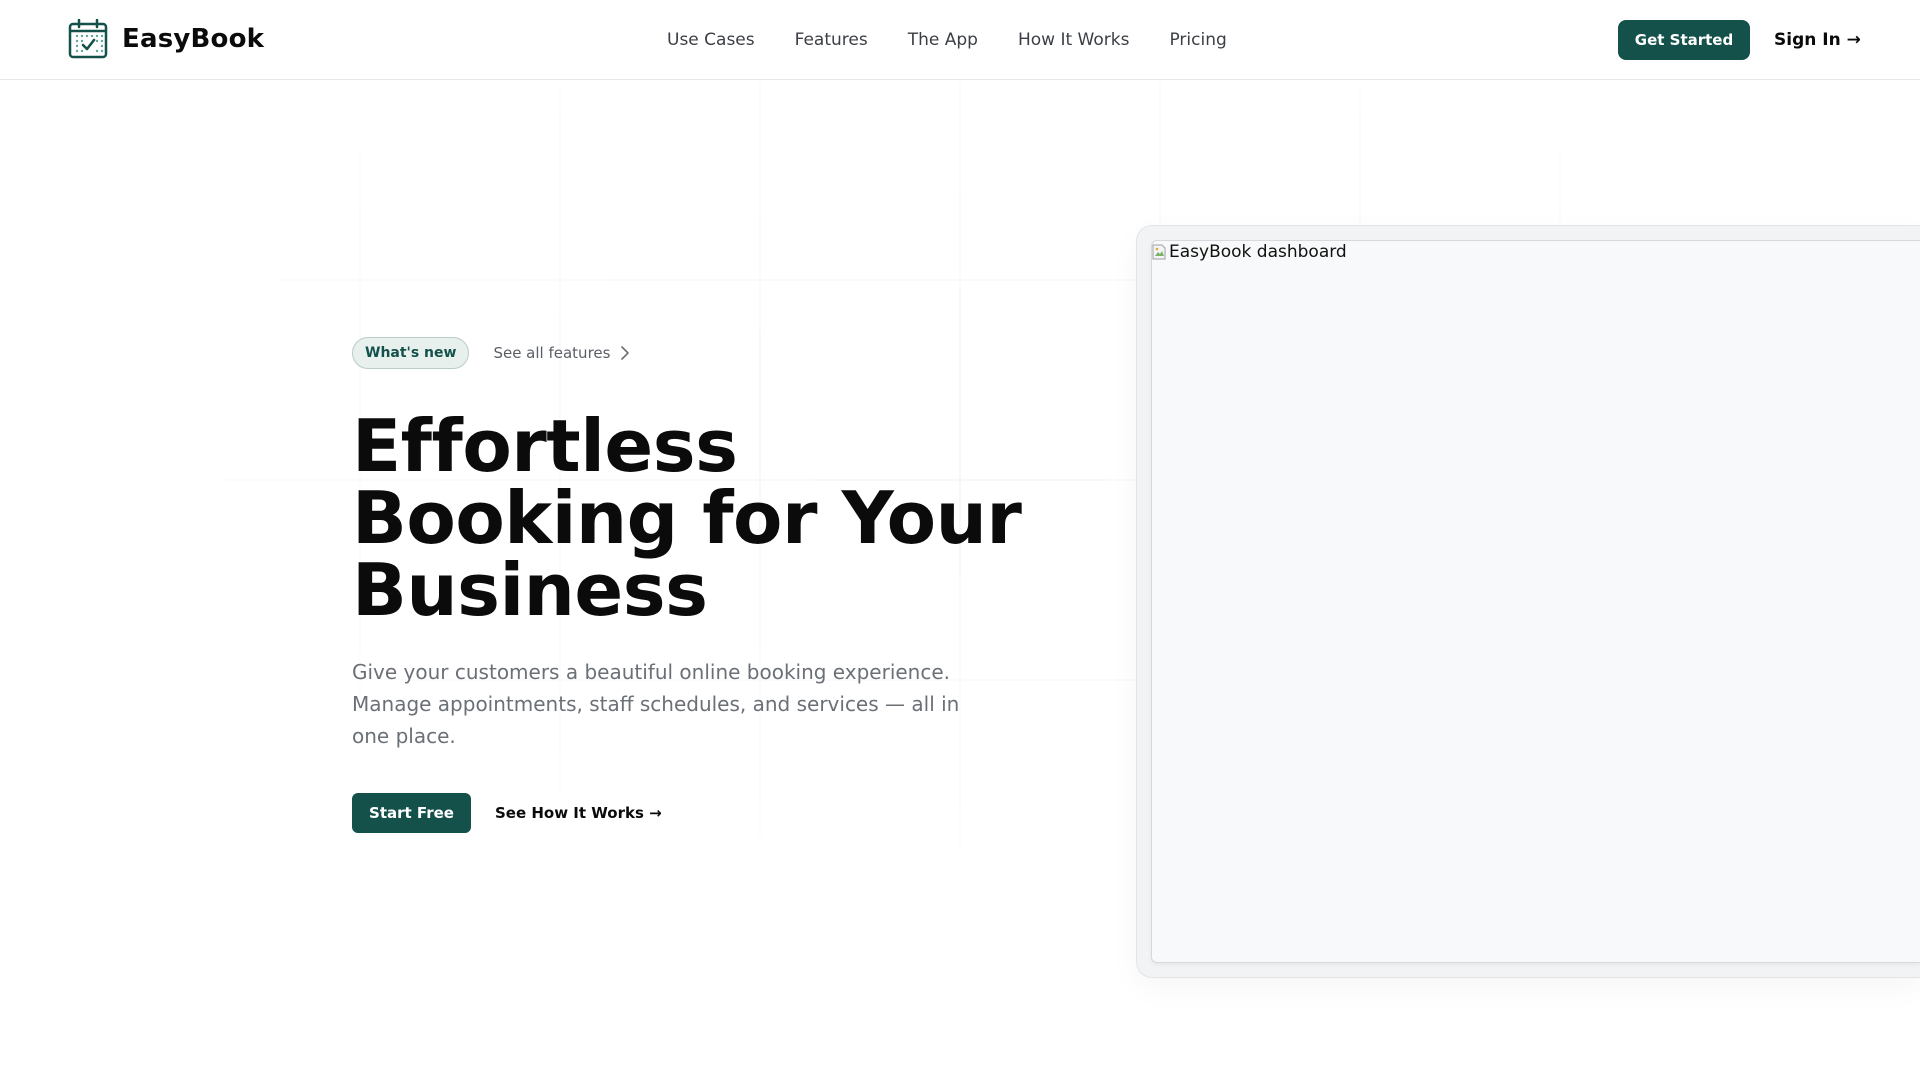 The height and width of the screenshot is (1080, 1920). What do you see at coordinates (411, 353) in the screenshot?
I see `whats-new-badge: What's new` at bounding box center [411, 353].